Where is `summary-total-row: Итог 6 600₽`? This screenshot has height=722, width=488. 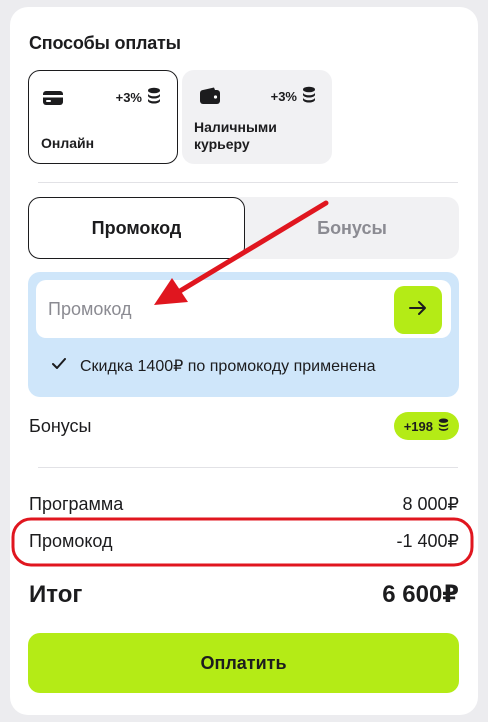 summary-total-row: Итог 6 600₽ is located at coordinates (244, 594).